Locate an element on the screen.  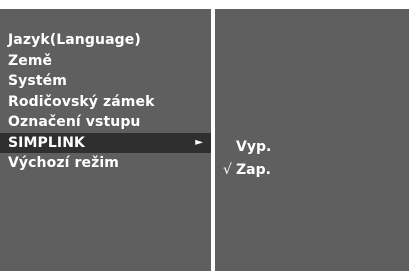
menu-item-label: Označení vstupu is located at coordinates (74, 122).